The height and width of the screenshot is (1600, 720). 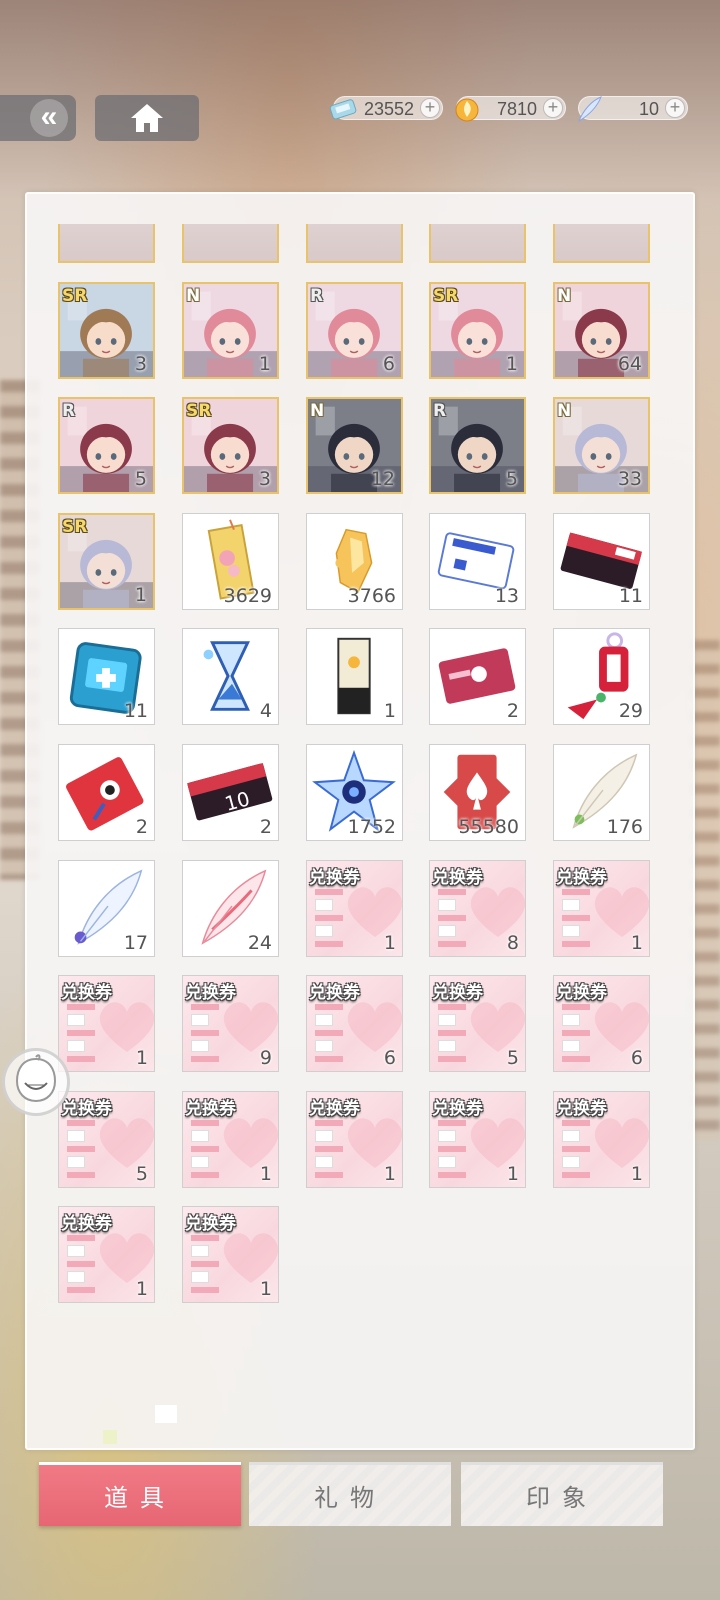 I want to click on tab-items: 道具, so click(x=140, y=1494).